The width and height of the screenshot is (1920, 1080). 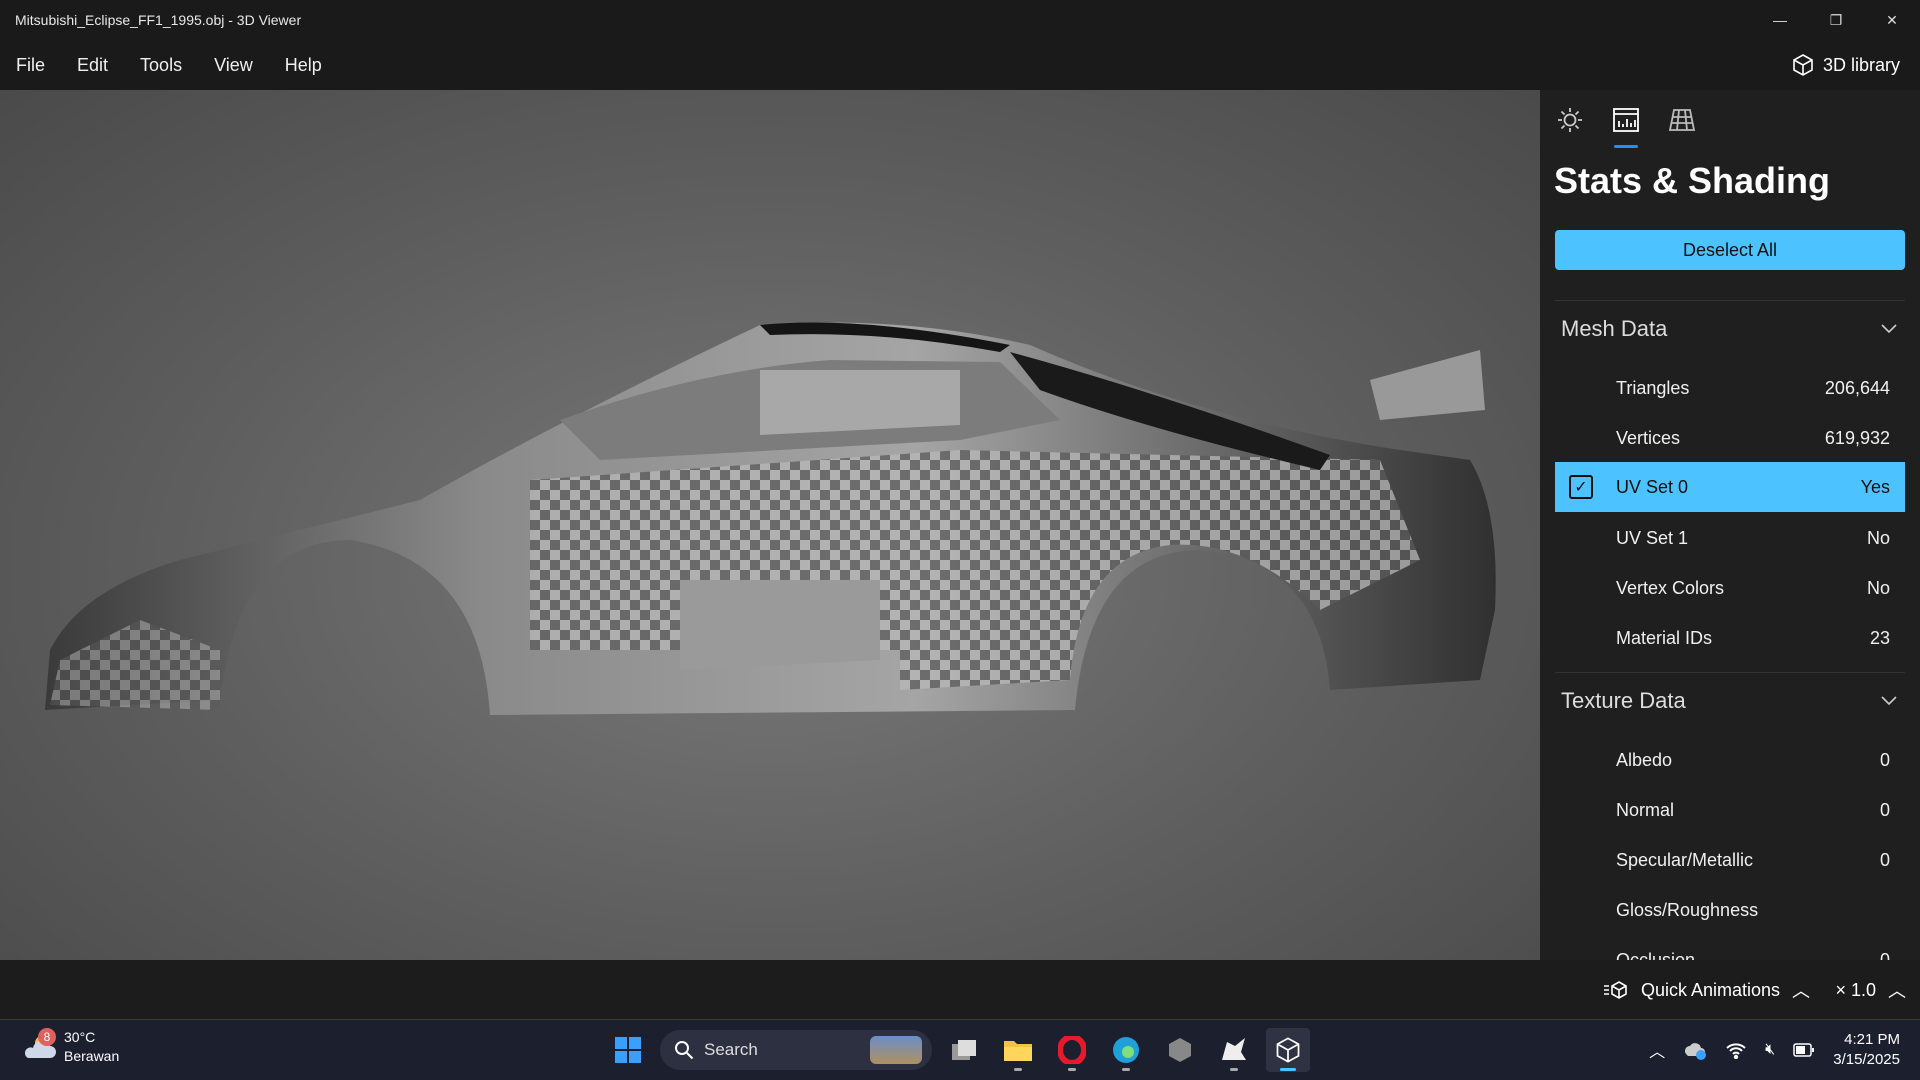 I want to click on clock: 4:21 PM 3/15/2025, so click(x=1866, y=1050).